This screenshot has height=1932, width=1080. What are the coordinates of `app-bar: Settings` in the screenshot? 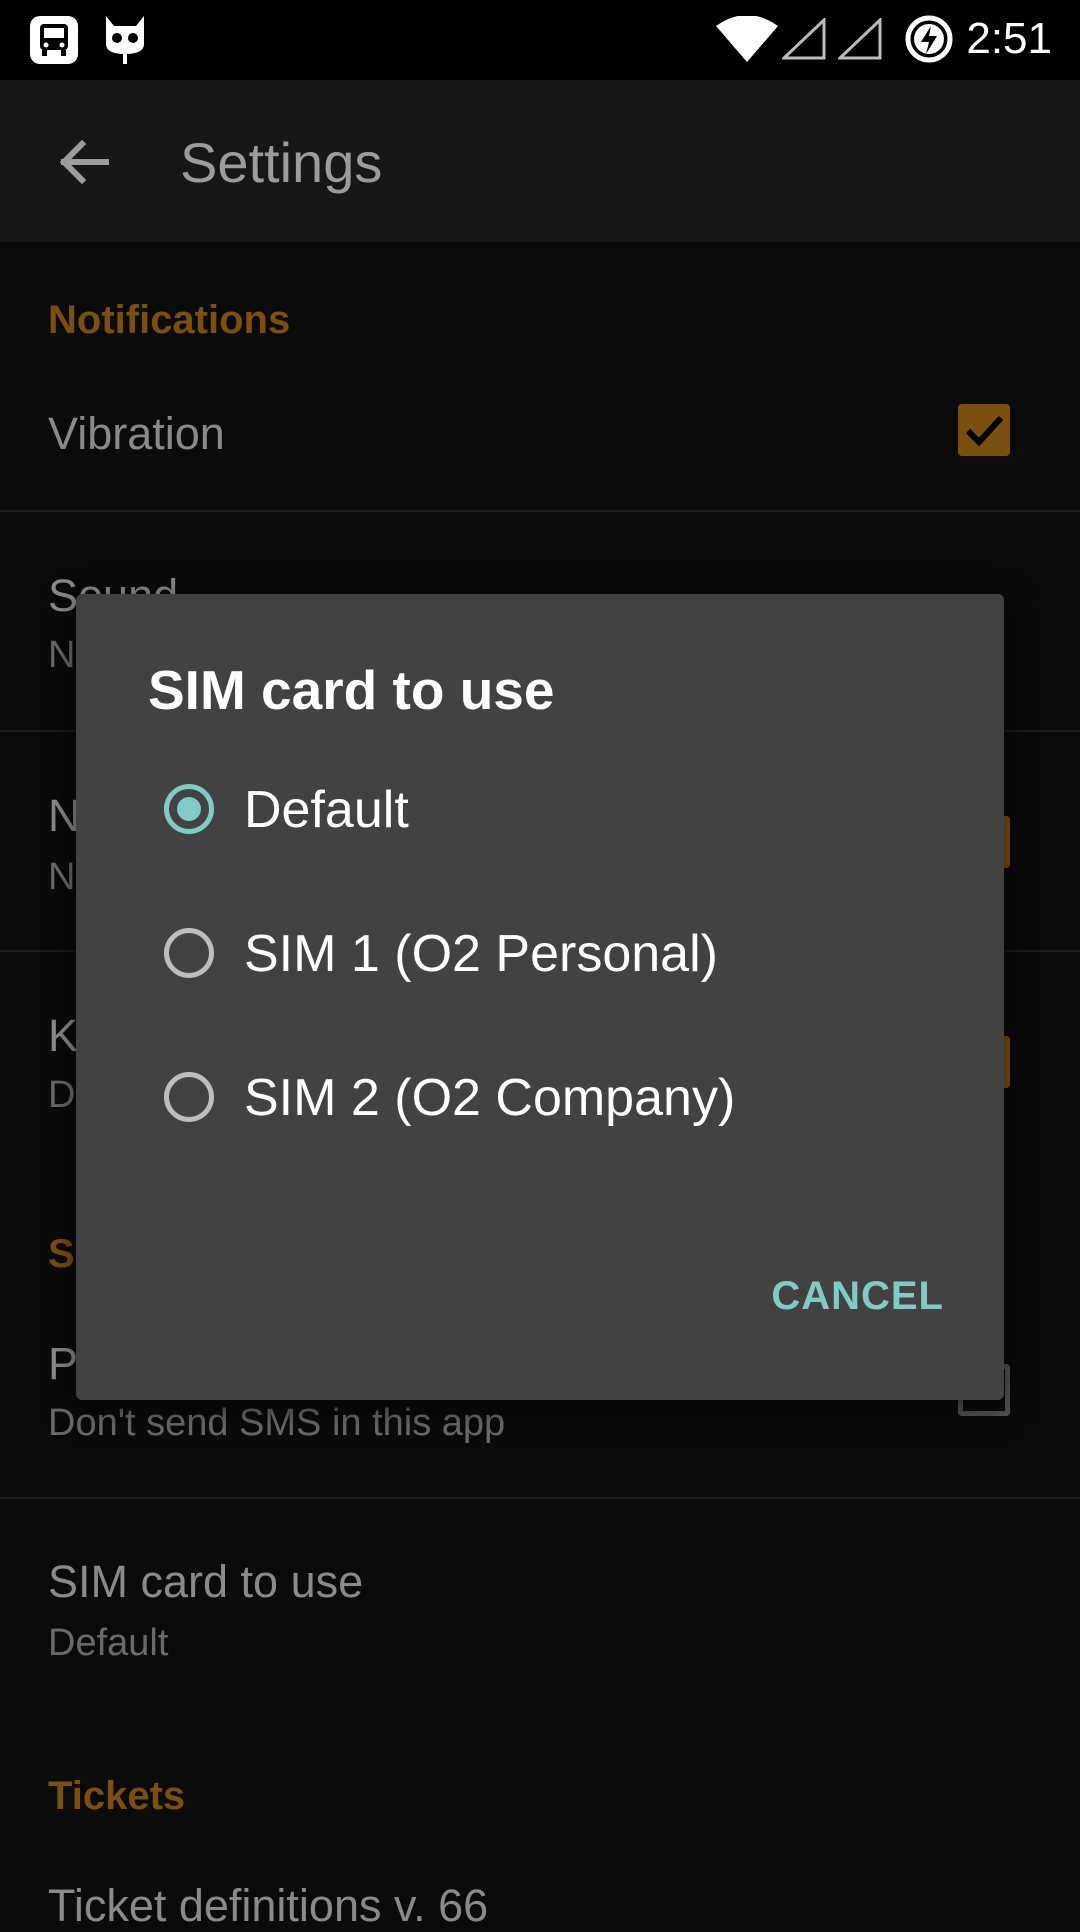 It's located at (540, 161).